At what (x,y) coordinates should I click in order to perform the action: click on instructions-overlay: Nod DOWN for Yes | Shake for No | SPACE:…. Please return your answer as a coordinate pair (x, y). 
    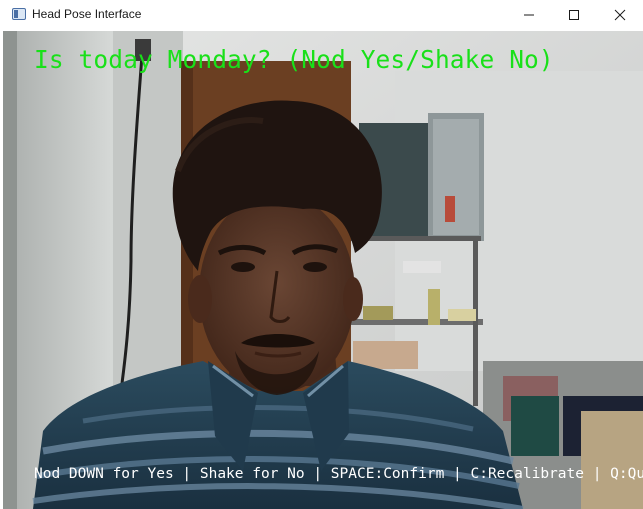
    Looking at the image, I should click on (338, 474).